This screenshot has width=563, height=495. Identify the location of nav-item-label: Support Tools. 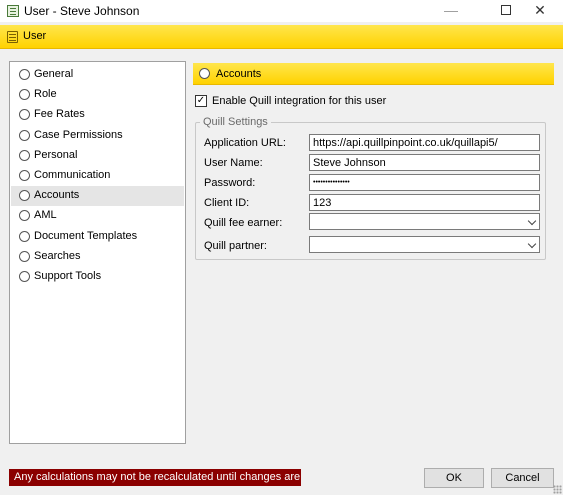
(68, 276).